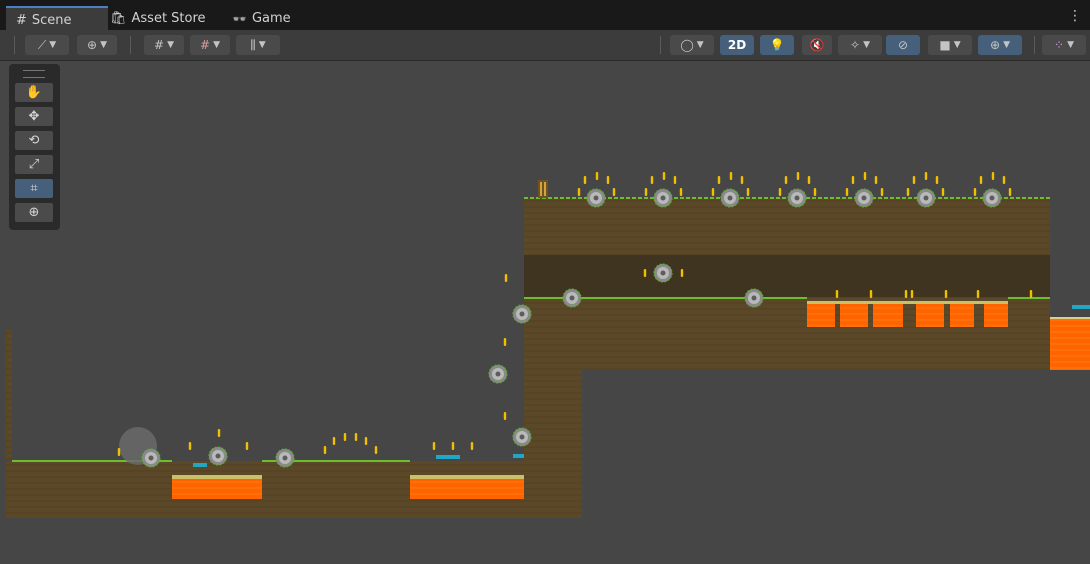 The image size is (1090, 564). I want to click on gizmos-dropdown: ⊕ ▼, so click(1000, 45).